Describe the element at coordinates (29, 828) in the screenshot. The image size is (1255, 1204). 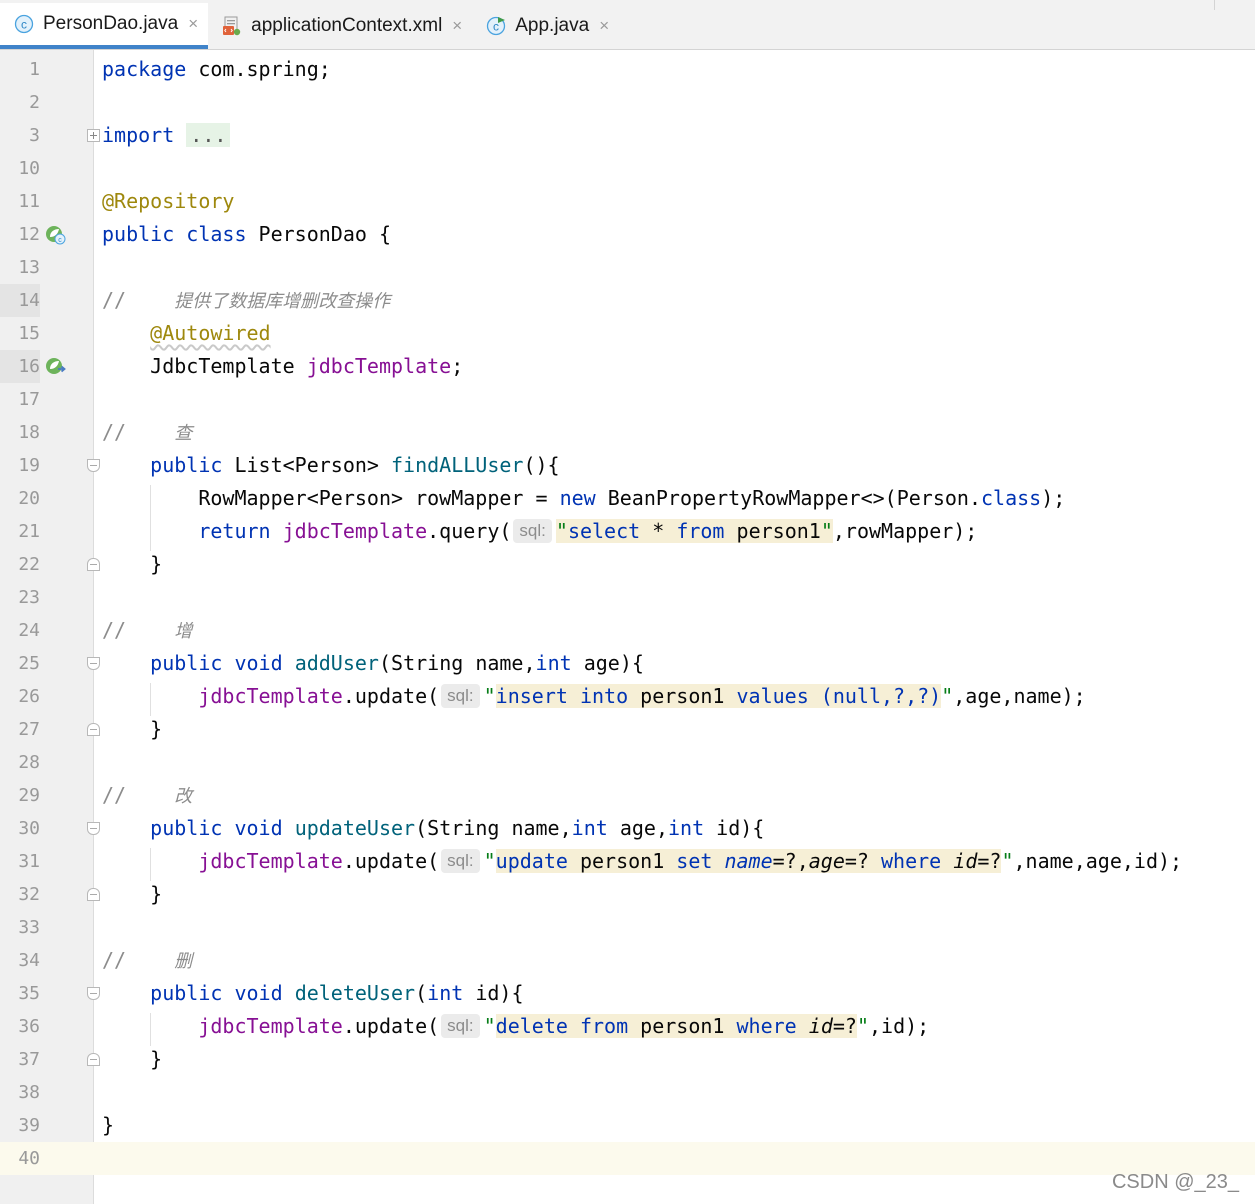
I see `line-number: 30` at that location.